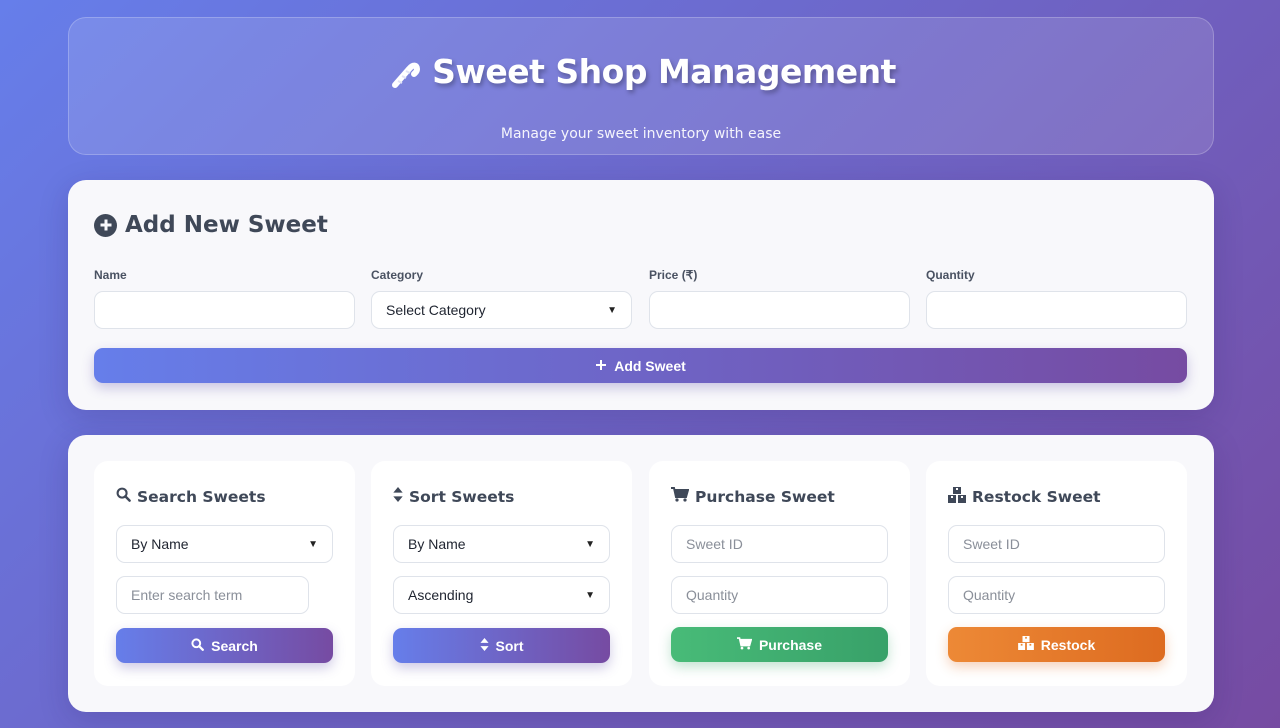 The height and width of the screenshot is (728, 1280). What do you see at coordinates (224, 544) in the screenshot?
I see `search-by-select: By Name ▼` at bounding box center [224, 544].